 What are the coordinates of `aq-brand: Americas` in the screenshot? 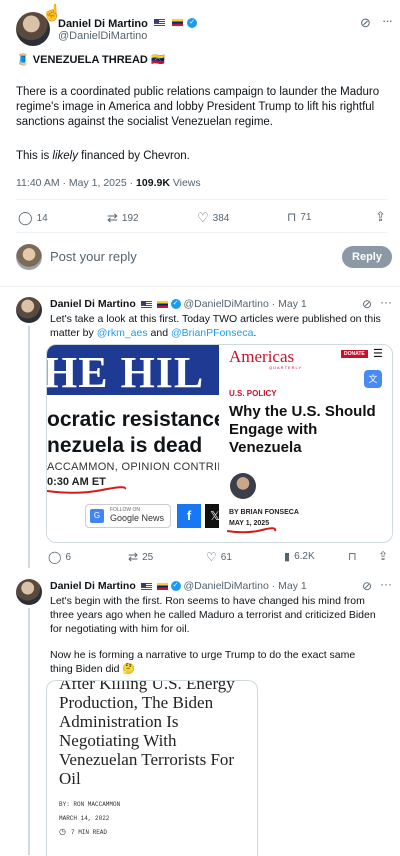 It's located at (262, 356).